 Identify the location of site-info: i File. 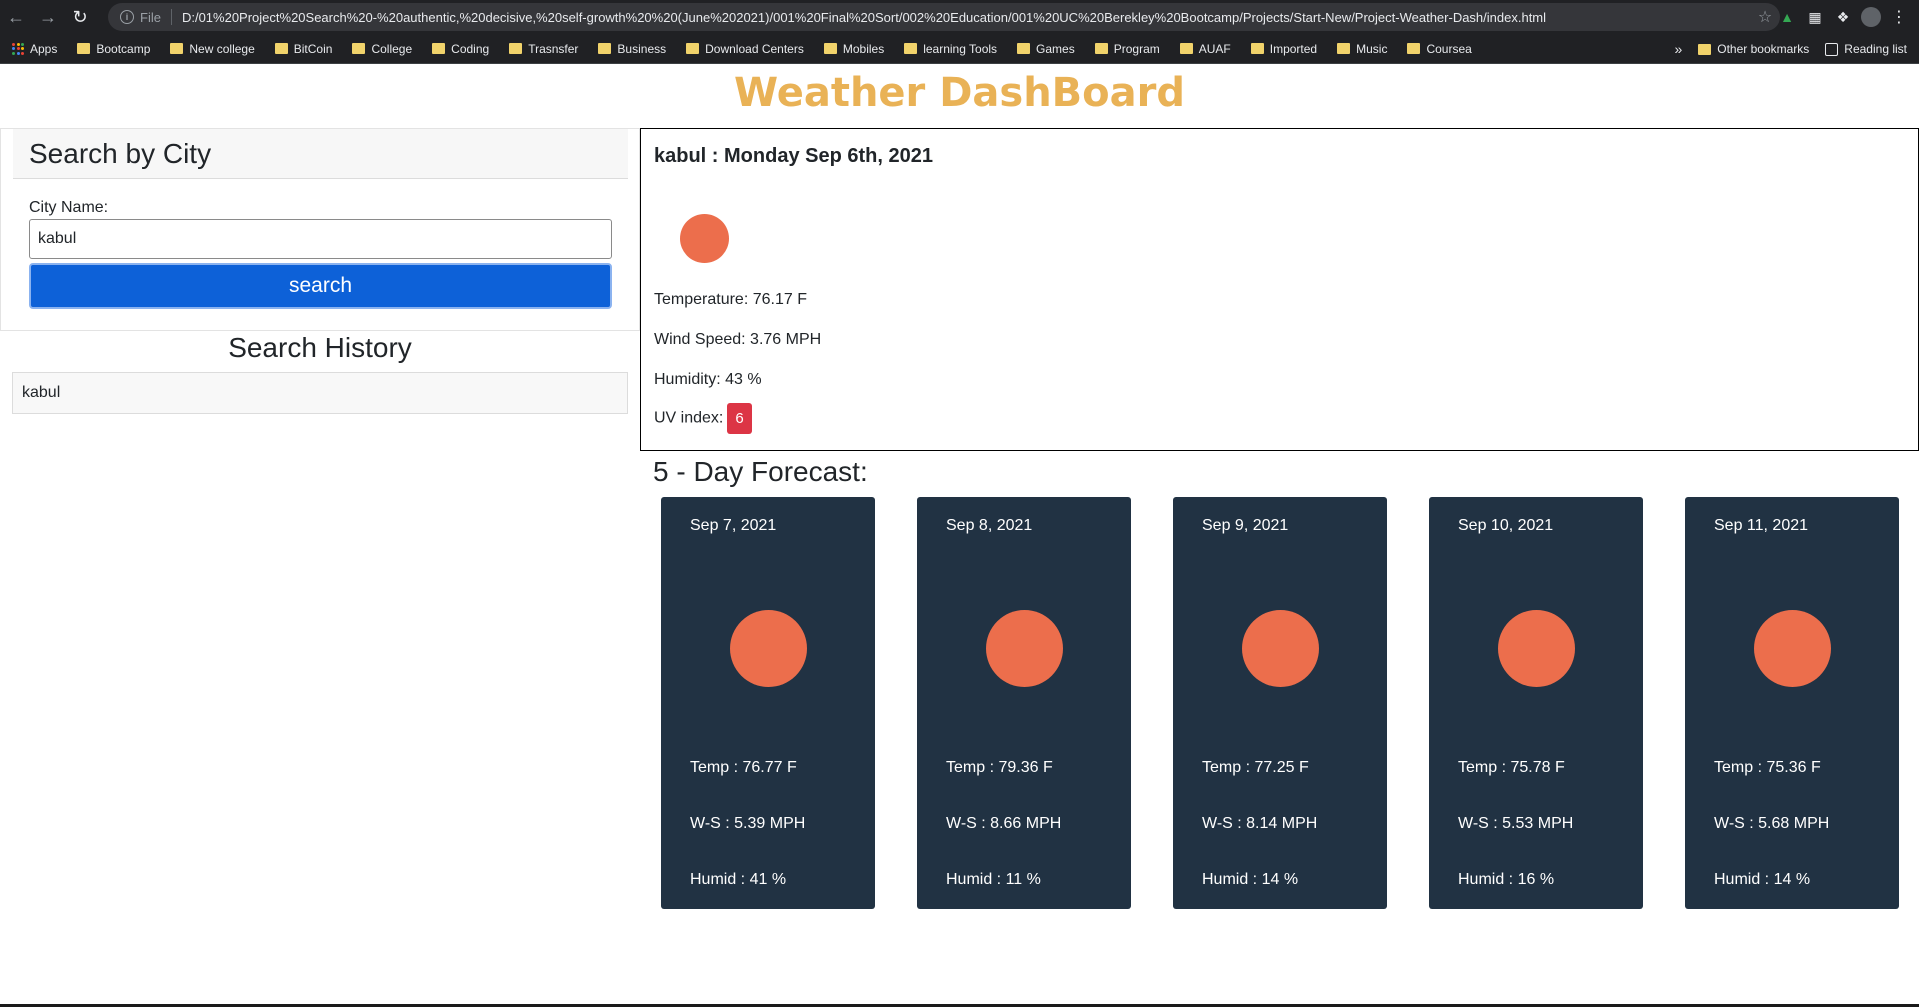
(140, 17).